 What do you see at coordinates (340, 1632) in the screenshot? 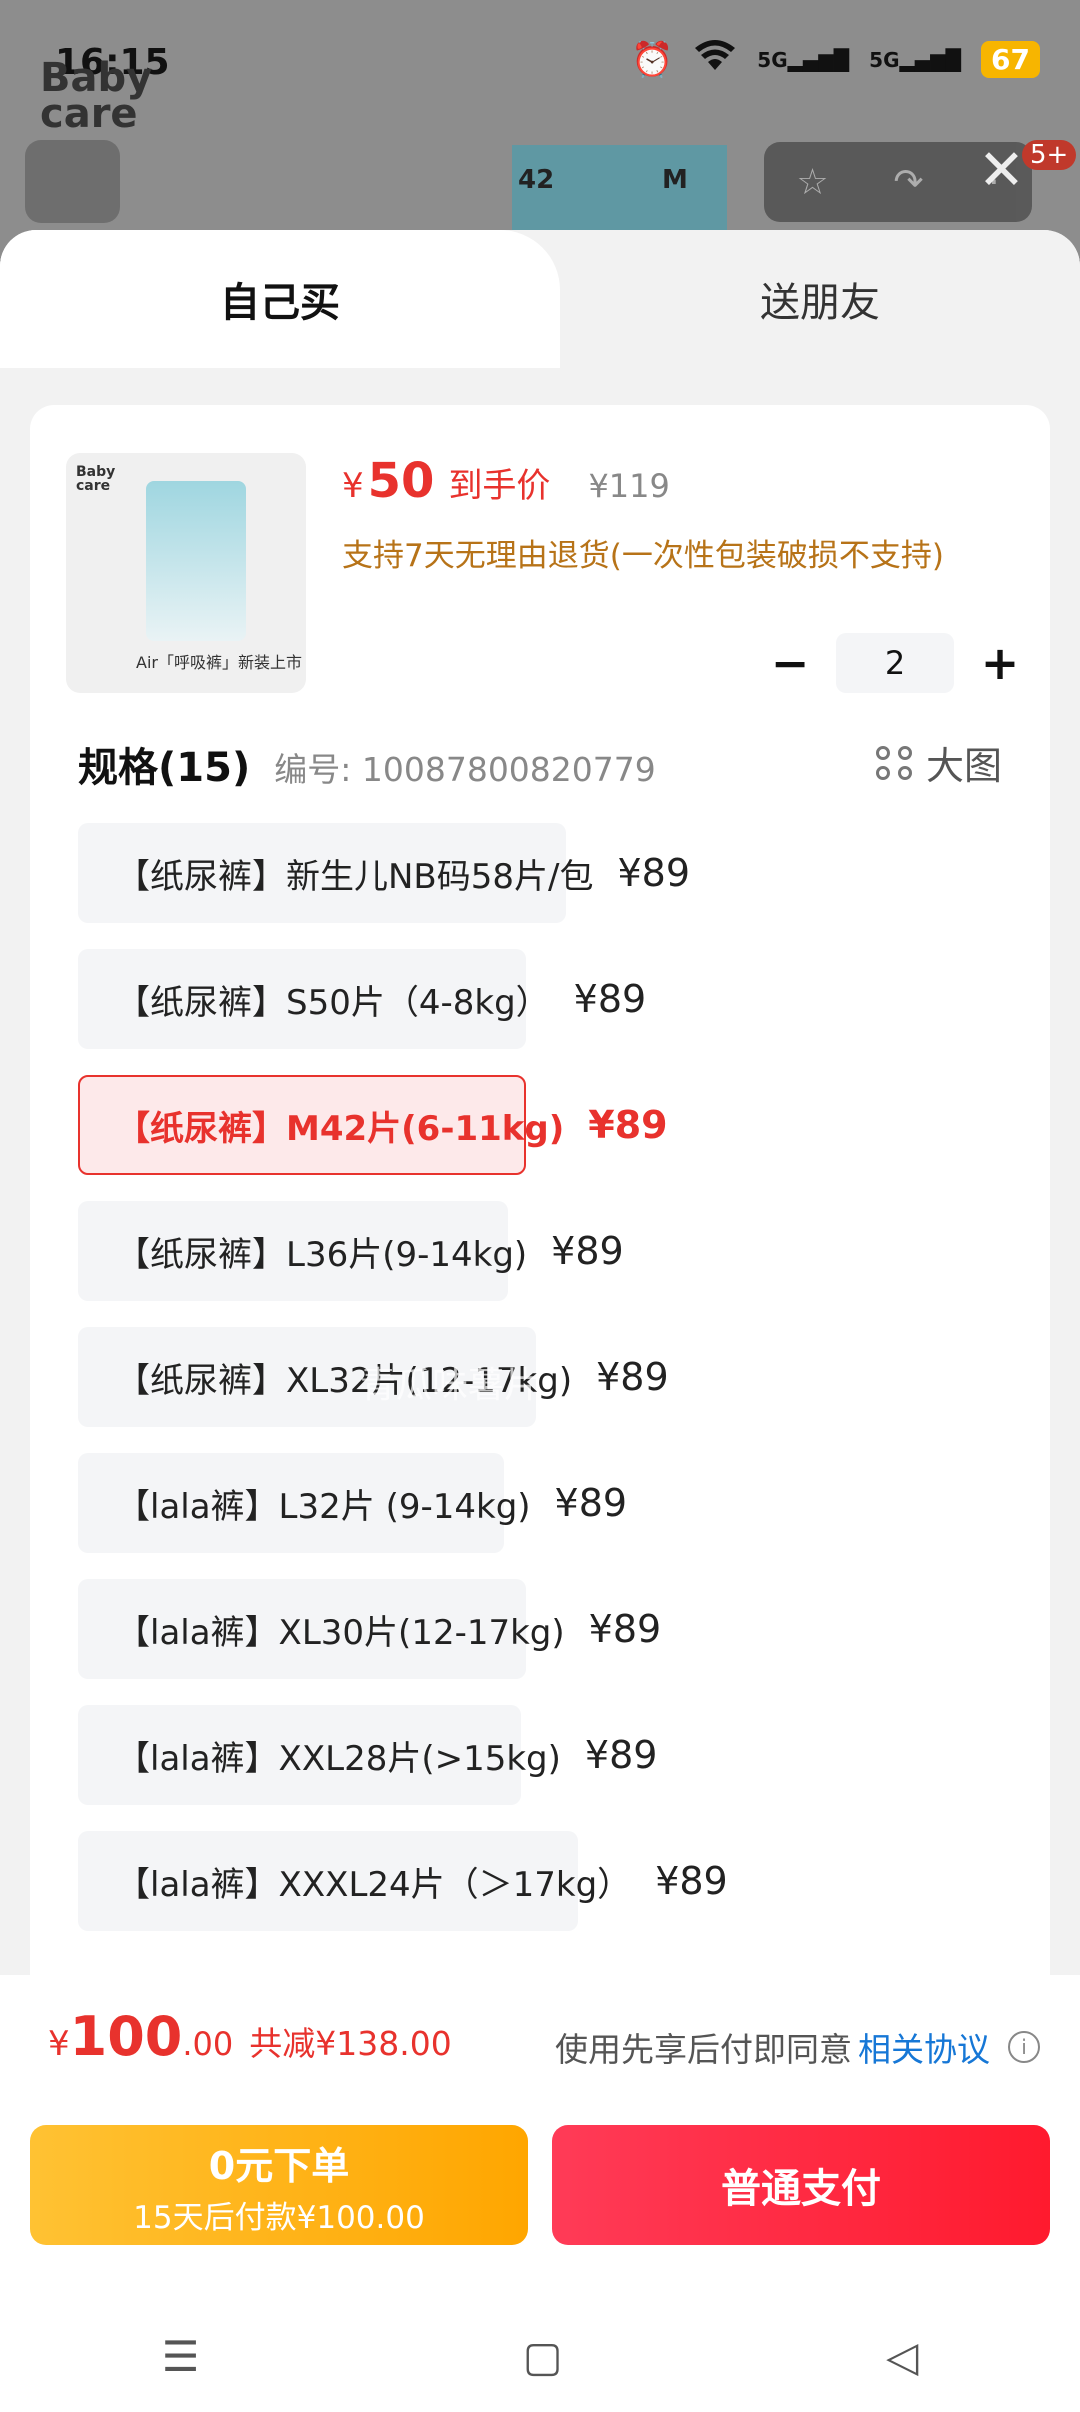
I see `spec-label: 【lala裤】XL30片(12-17kg)` at bounding box center [340, 1632].